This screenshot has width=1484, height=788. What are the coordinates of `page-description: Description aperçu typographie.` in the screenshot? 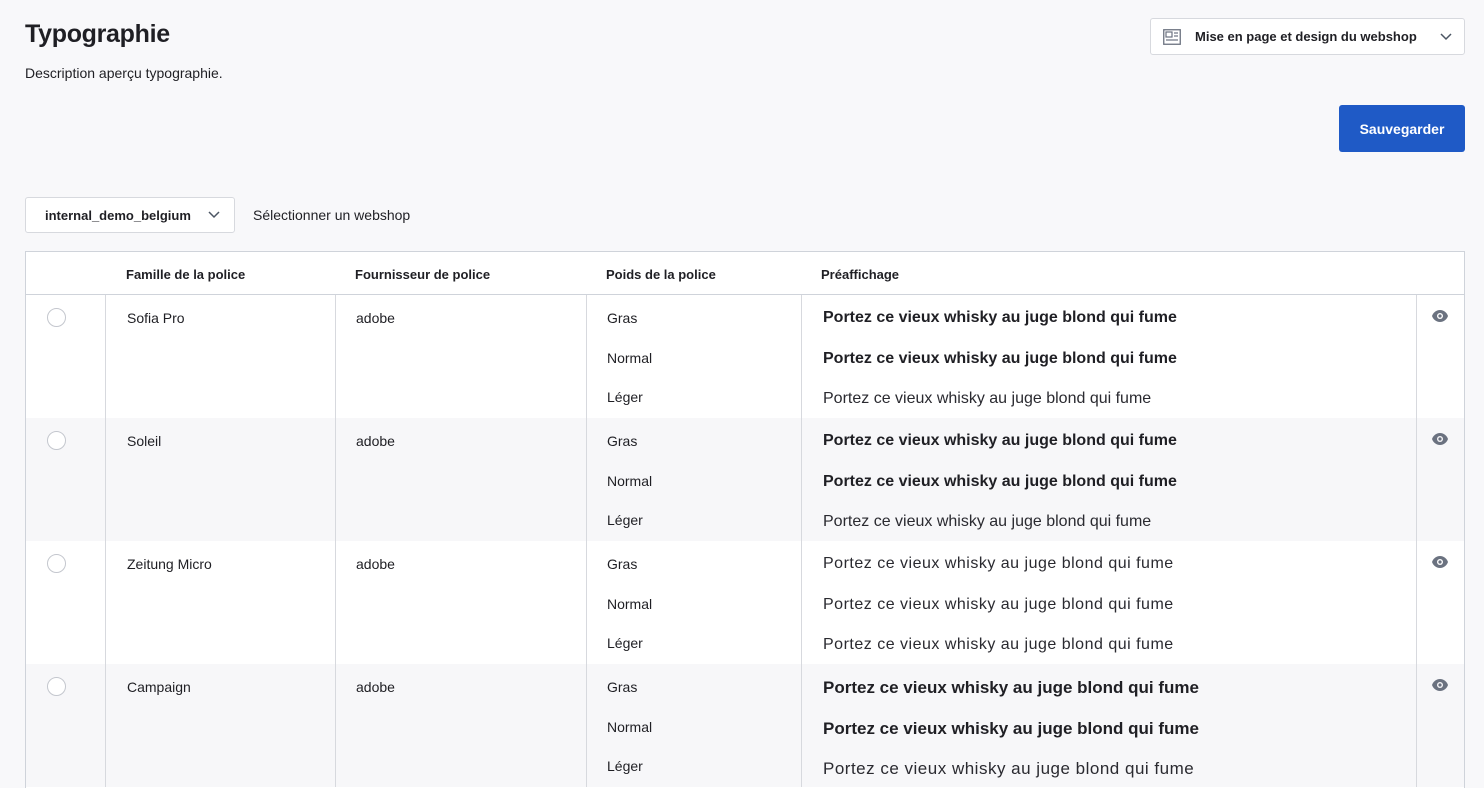 It's located at (124, 73).